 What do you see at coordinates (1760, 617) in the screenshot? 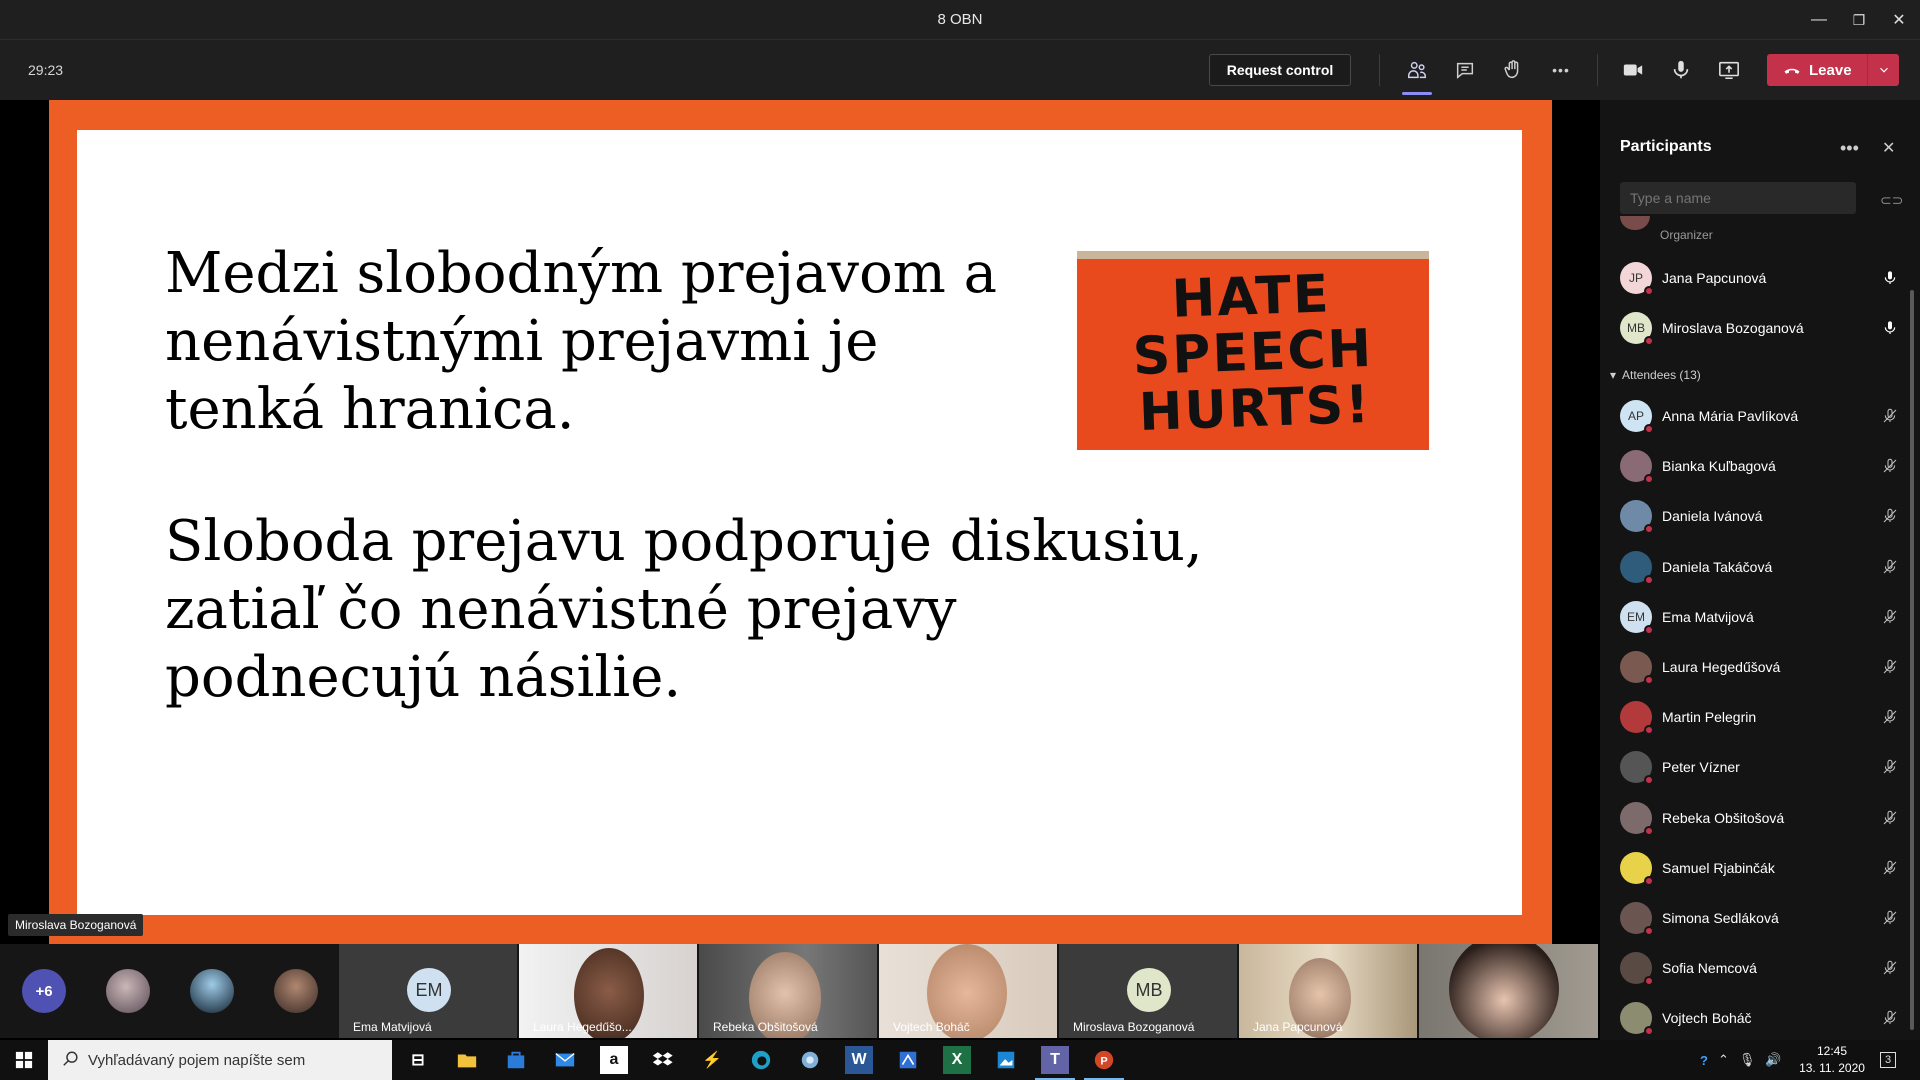
I see `participant-row: EM Ema Matvijová` at bounding box center [1760, 617].